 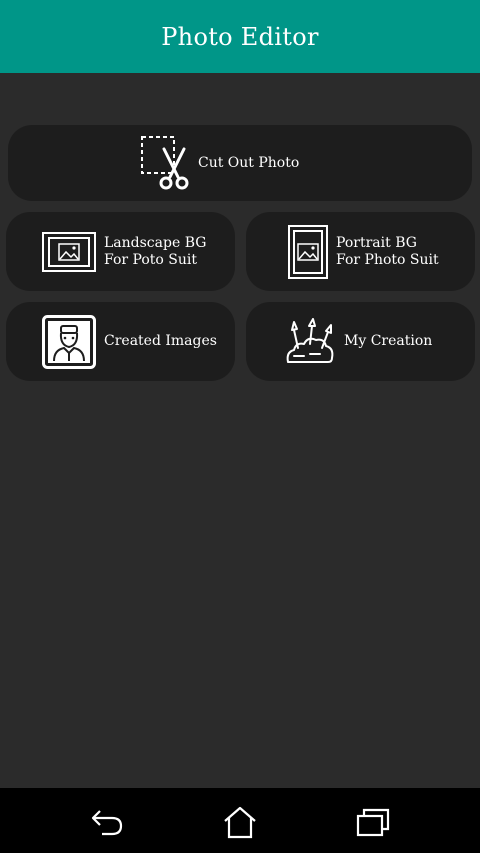 I want to click on landscape-frame-icon, so click(x=69, y=251).